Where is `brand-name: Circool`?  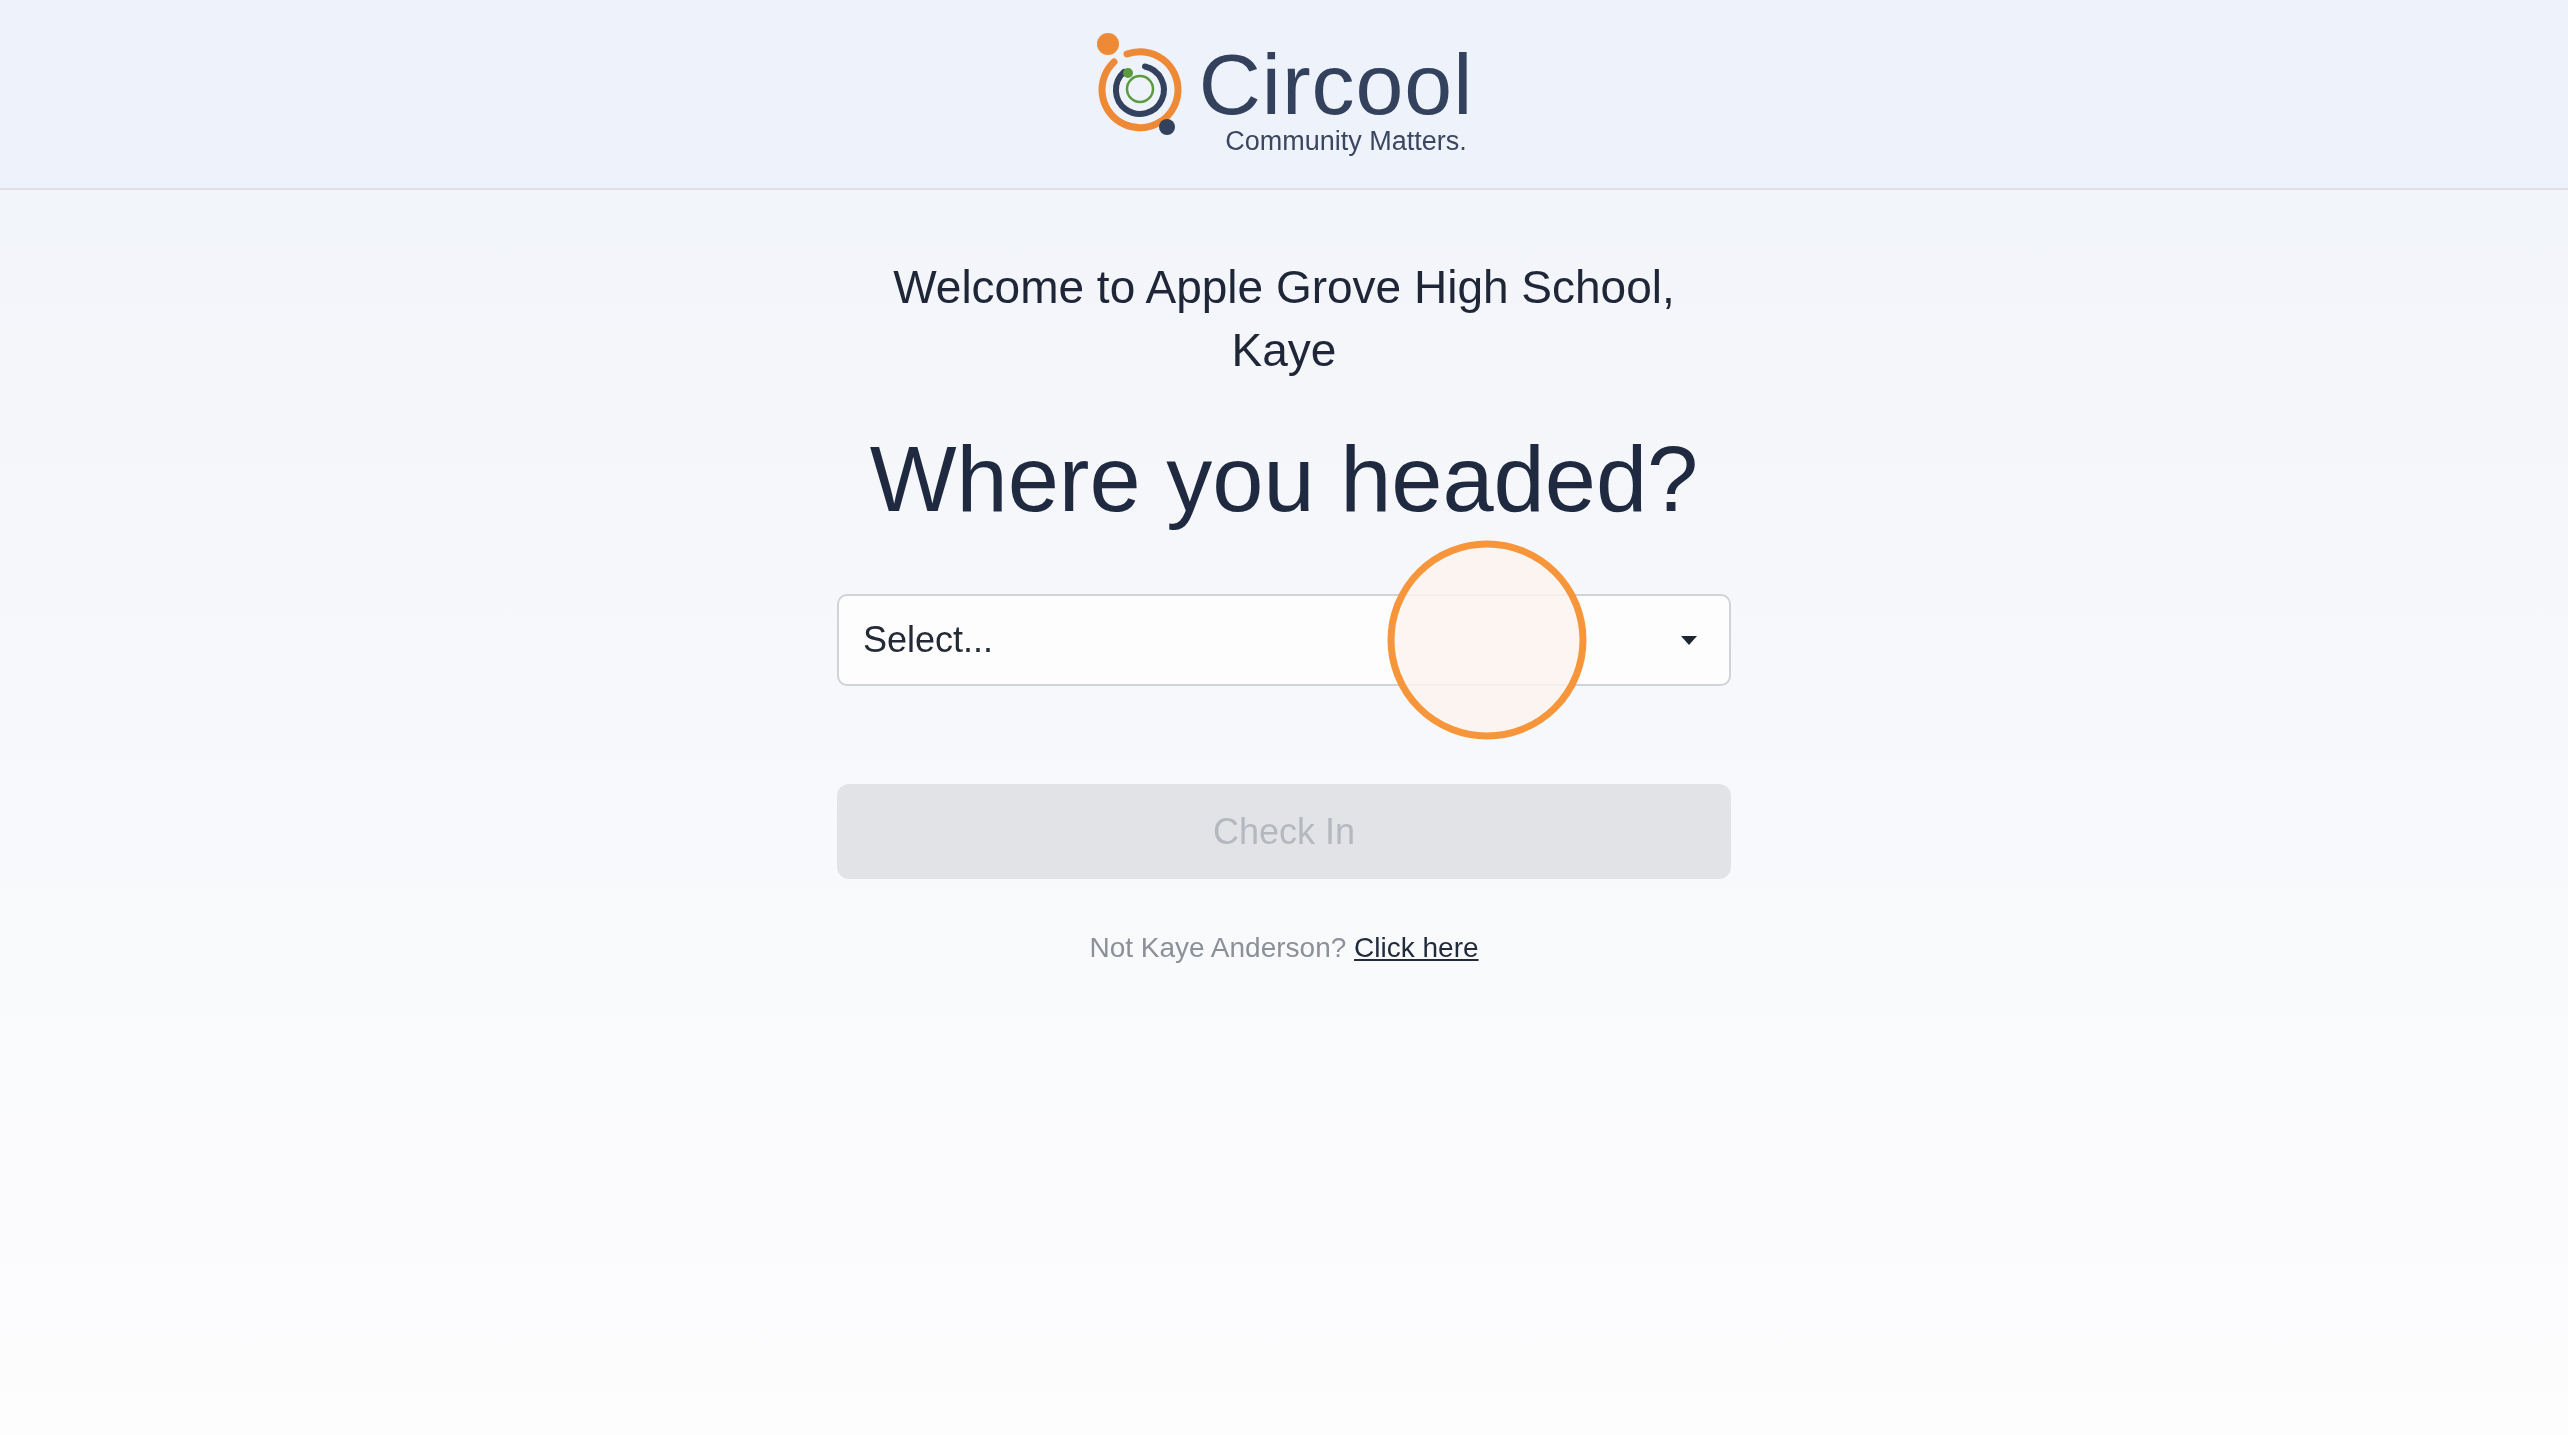
brand-name: Circool is located at coordinates (1336, 83).